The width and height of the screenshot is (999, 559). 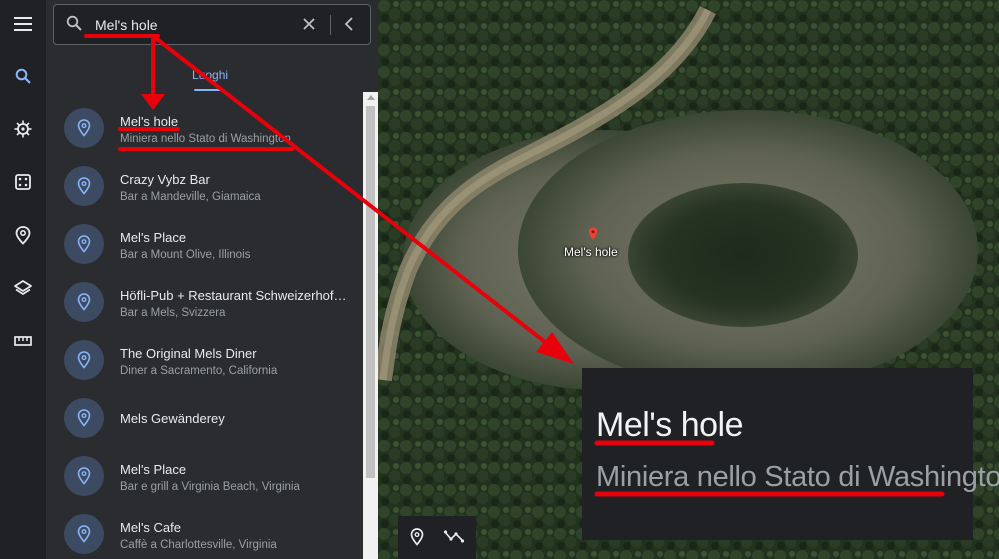 I want to click on result-subtitle: Miniera nello Stato di Washington, so click(x=205, y=139).